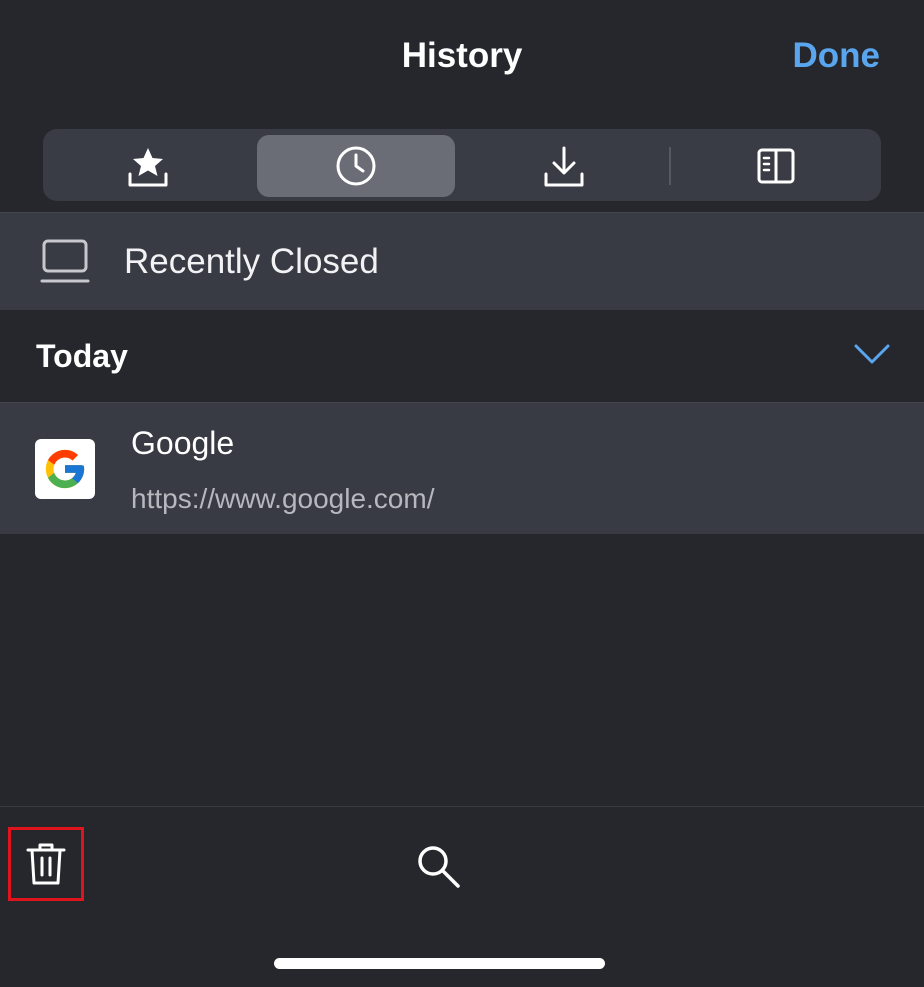  I want to click on clear-history-button, so click(46, 864).